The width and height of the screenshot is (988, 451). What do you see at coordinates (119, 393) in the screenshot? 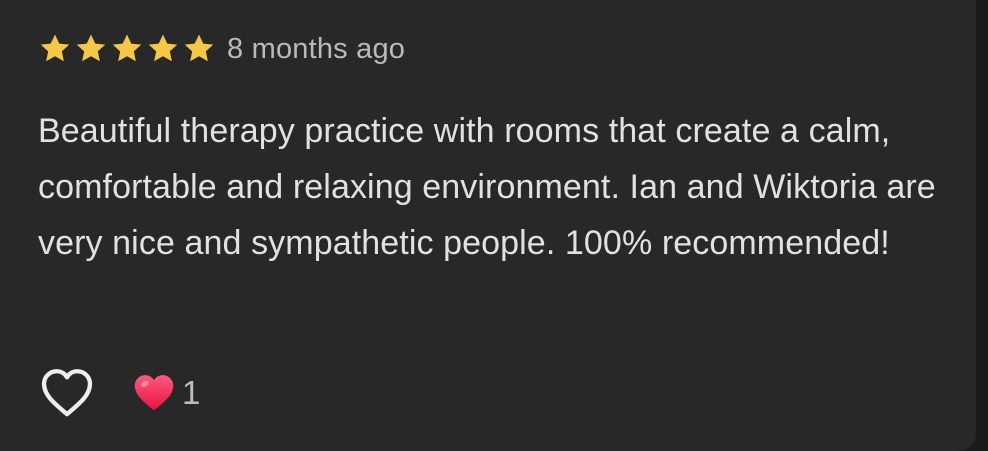
I see `review-actions: 1` at bounding box center [119, 393].